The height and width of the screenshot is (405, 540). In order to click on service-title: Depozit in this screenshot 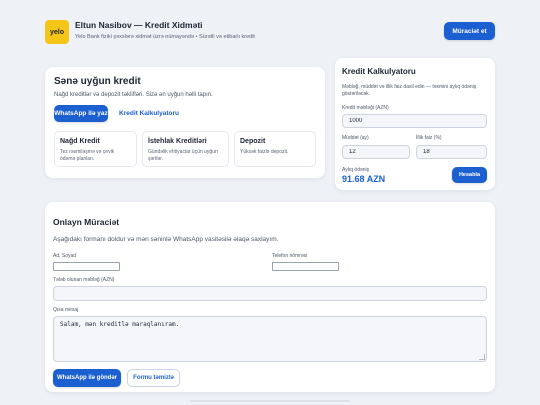, I will do `click(253, 141)`.